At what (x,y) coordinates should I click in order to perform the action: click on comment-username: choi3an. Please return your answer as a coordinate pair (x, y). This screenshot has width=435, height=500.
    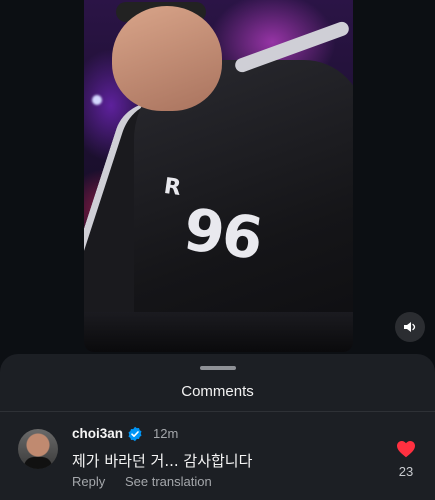
    Looking at the image, I should click on (97, 433).